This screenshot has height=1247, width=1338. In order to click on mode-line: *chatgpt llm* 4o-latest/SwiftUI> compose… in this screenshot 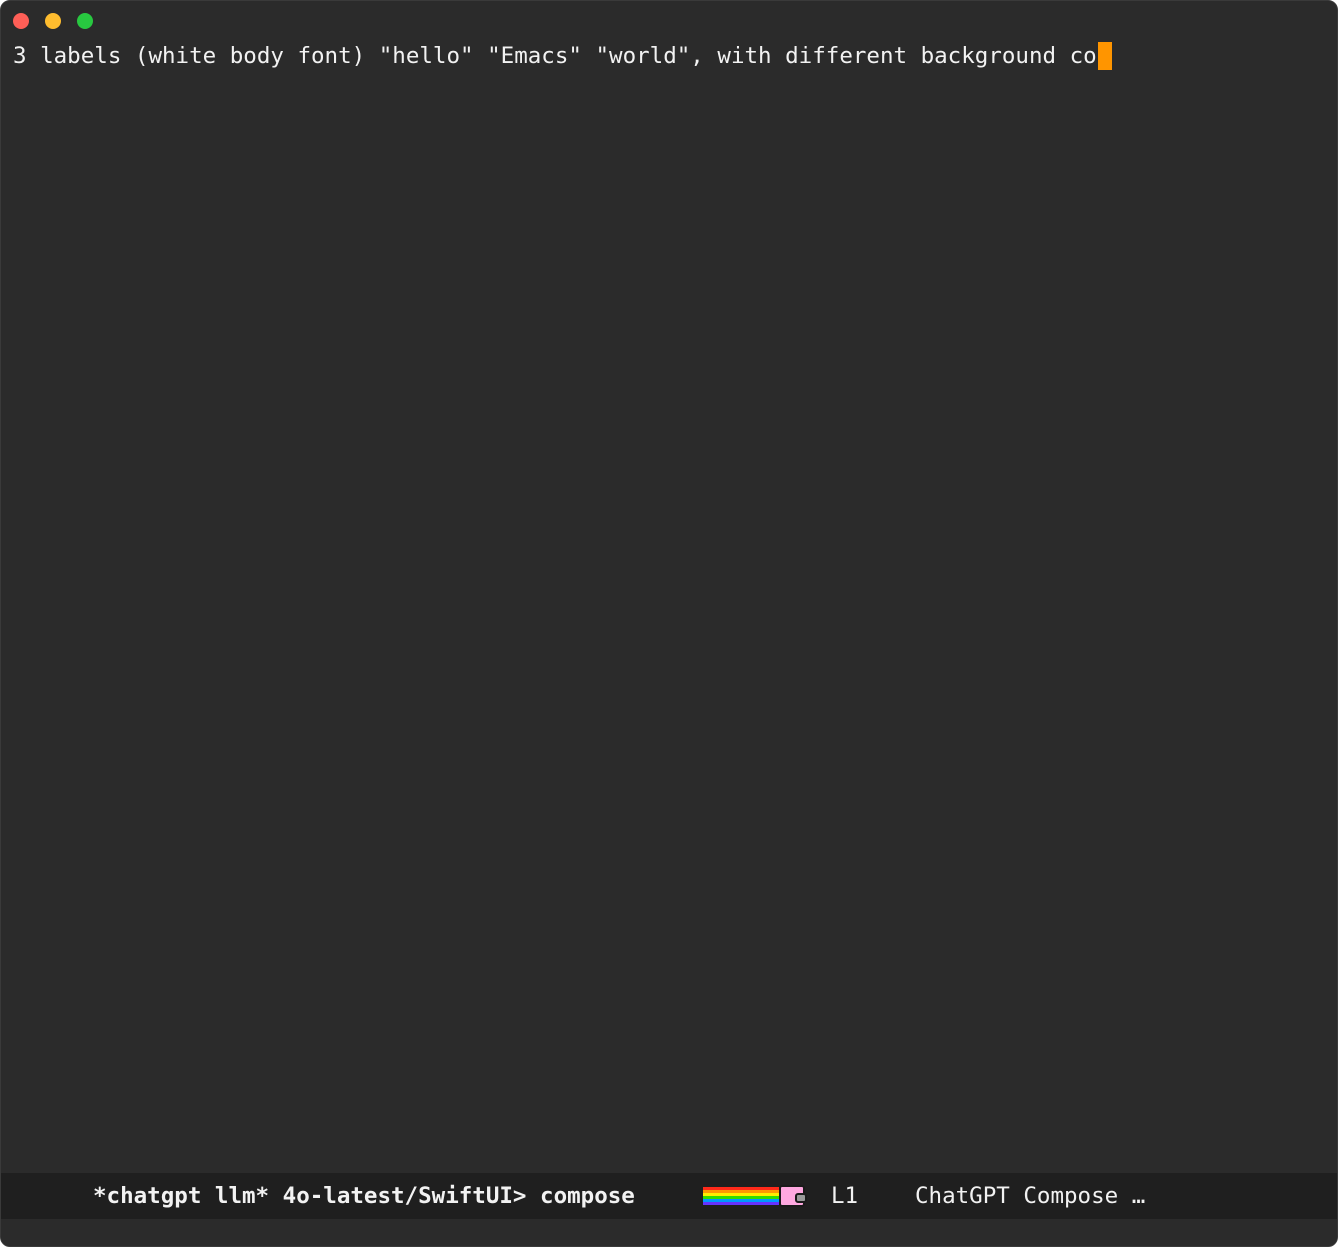, I will do `click(669, 1196)`.